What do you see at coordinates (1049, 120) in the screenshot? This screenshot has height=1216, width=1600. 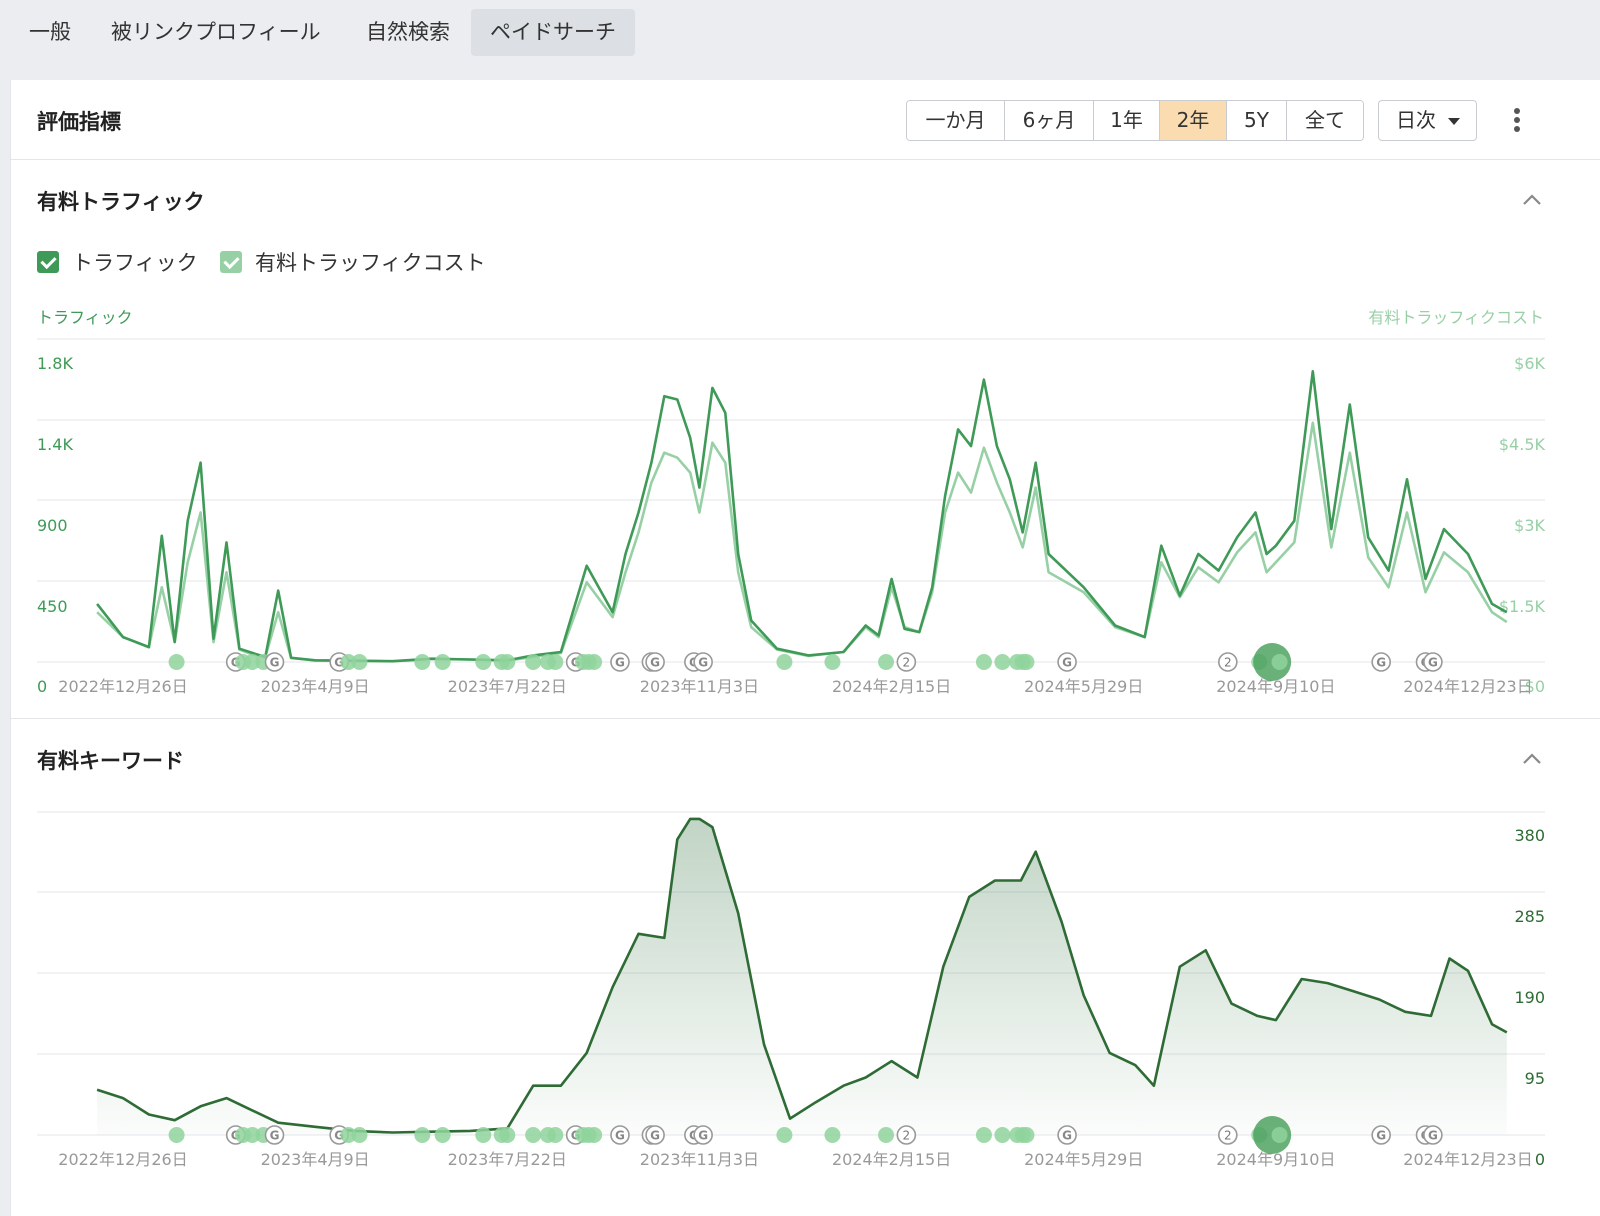 I see `range-6-months: 6ヶ月` at bounding box center [1049, 120].